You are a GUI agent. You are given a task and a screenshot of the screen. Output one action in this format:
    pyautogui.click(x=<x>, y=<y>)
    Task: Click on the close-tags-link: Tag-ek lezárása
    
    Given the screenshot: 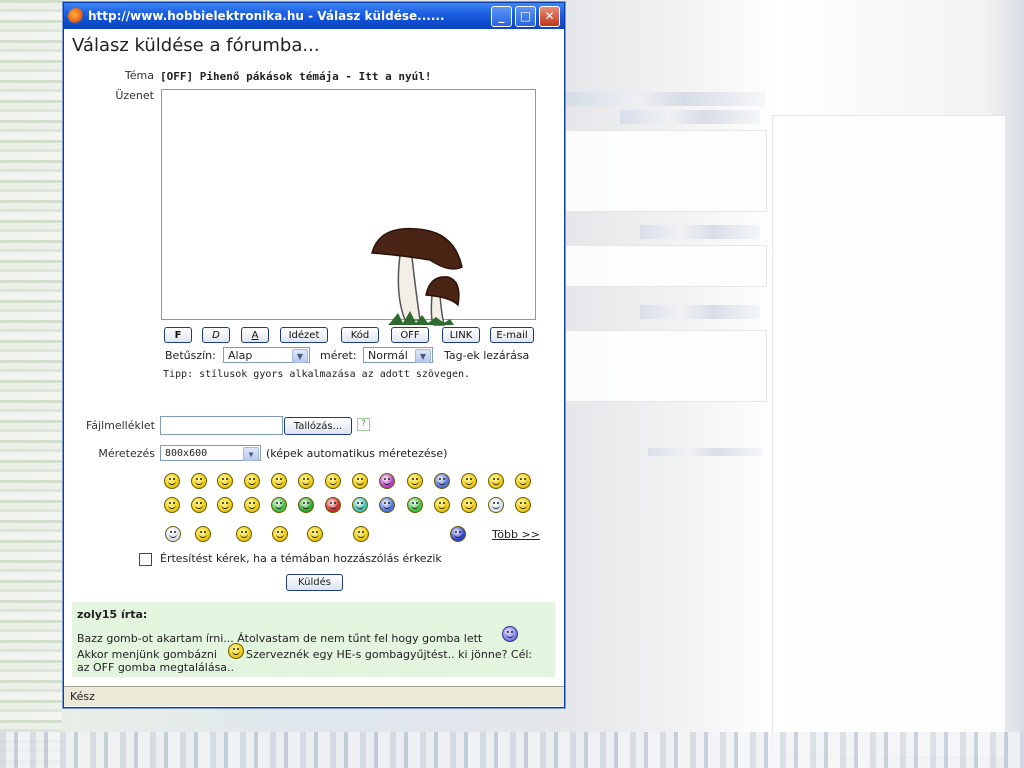 What is the action you would take?
    pyautogui.click(x=486, y=355)
    